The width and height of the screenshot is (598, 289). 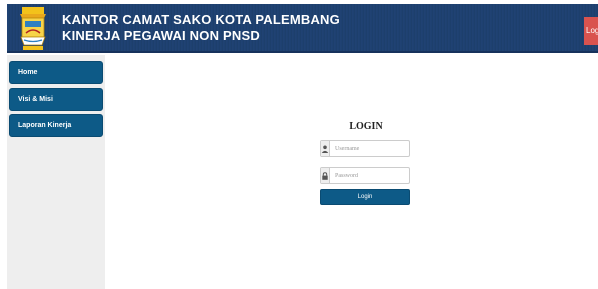 What do you see at coordinates (325, 175) in the screenshot?
I see `lock-icon` at bounding box center [325, 175].